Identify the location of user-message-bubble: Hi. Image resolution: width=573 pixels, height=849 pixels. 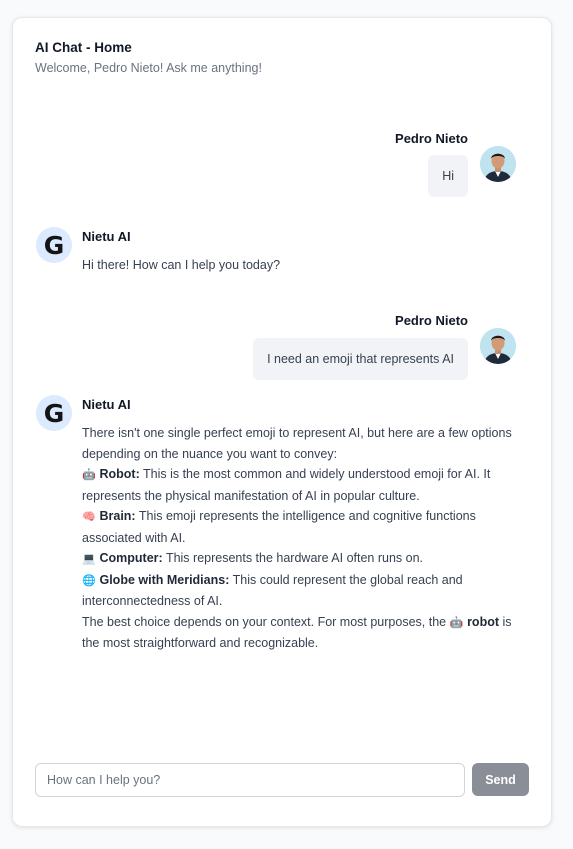
(448, 176).